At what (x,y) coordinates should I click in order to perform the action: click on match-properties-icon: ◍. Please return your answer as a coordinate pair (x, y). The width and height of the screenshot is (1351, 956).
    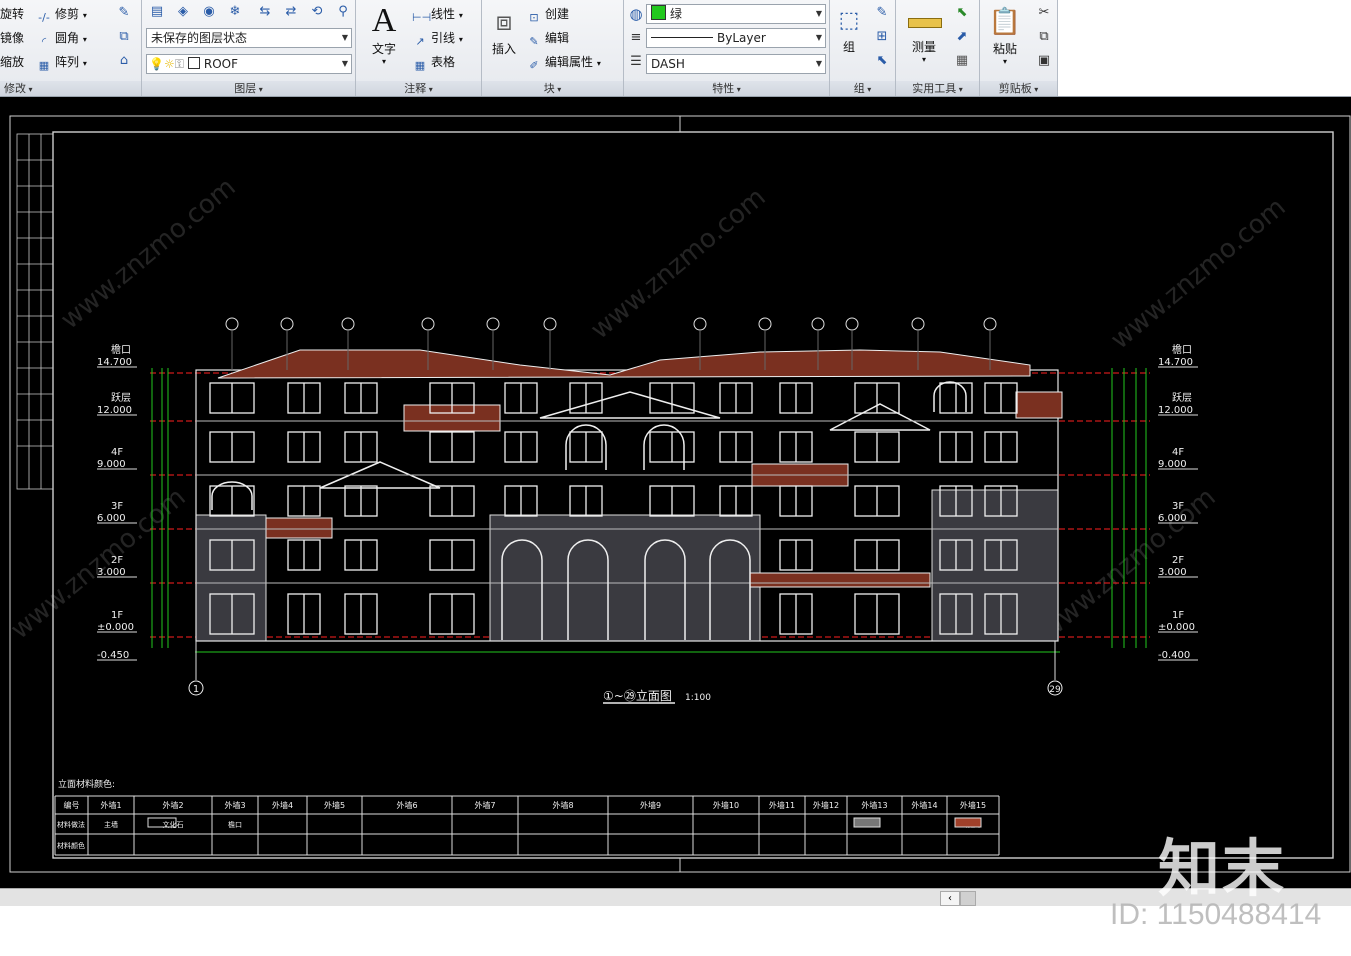
    Looking at the image, I should click on (636, 14).